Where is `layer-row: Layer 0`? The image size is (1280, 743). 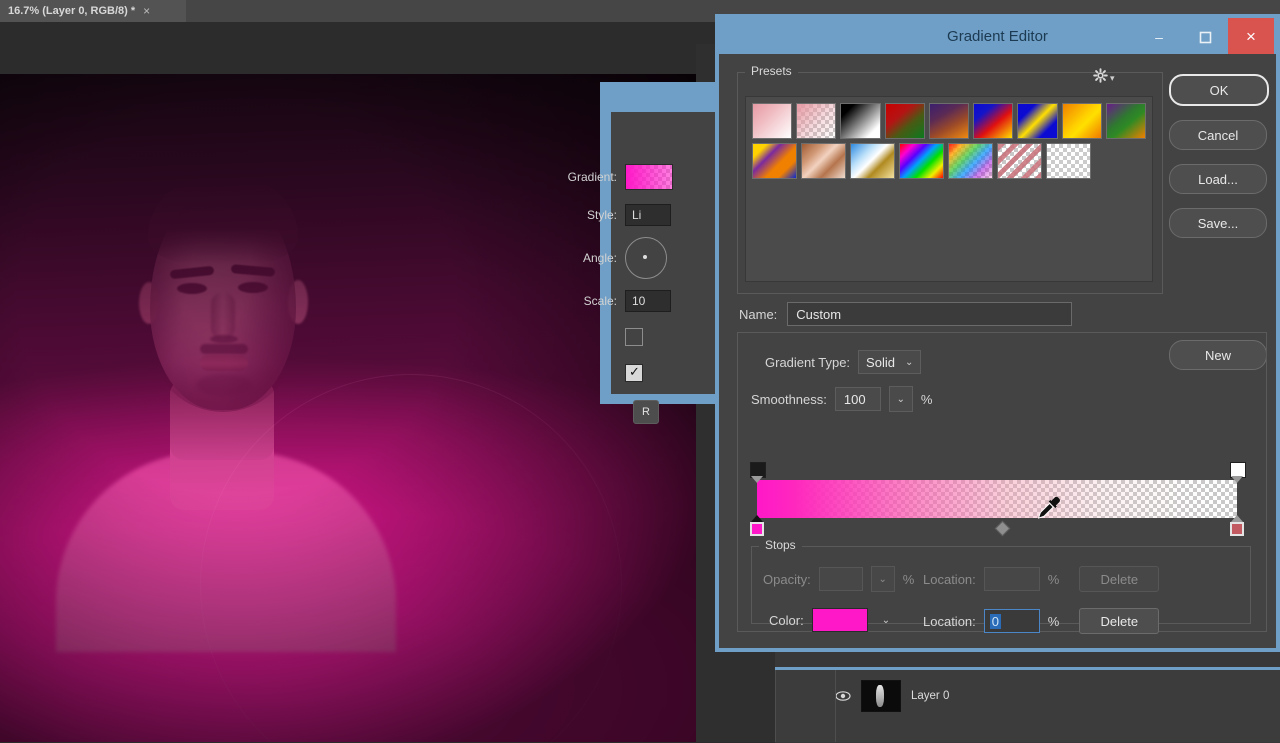
layer-row: Layer 0 is located at coordinates (1055, 696).